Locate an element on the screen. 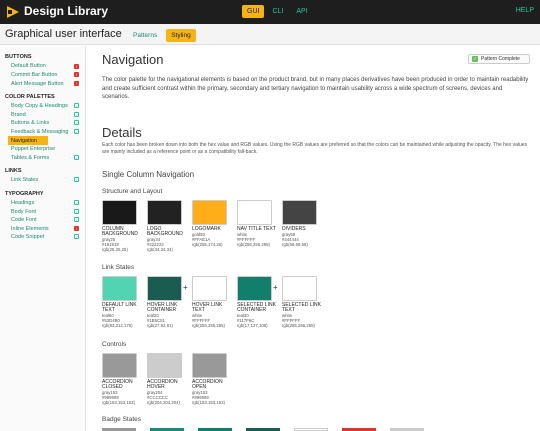 This screenshot has height=431, width=540. sidebar-item: Alert Message Button! is located at coordinates (42, 83).